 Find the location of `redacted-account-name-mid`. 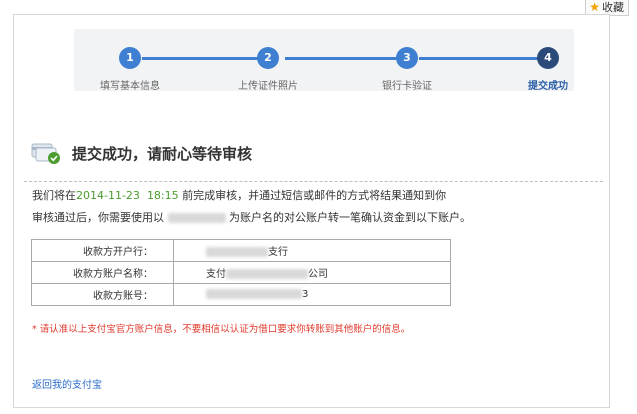

redacted-account-name-mid is located at coordinates (267, 274).